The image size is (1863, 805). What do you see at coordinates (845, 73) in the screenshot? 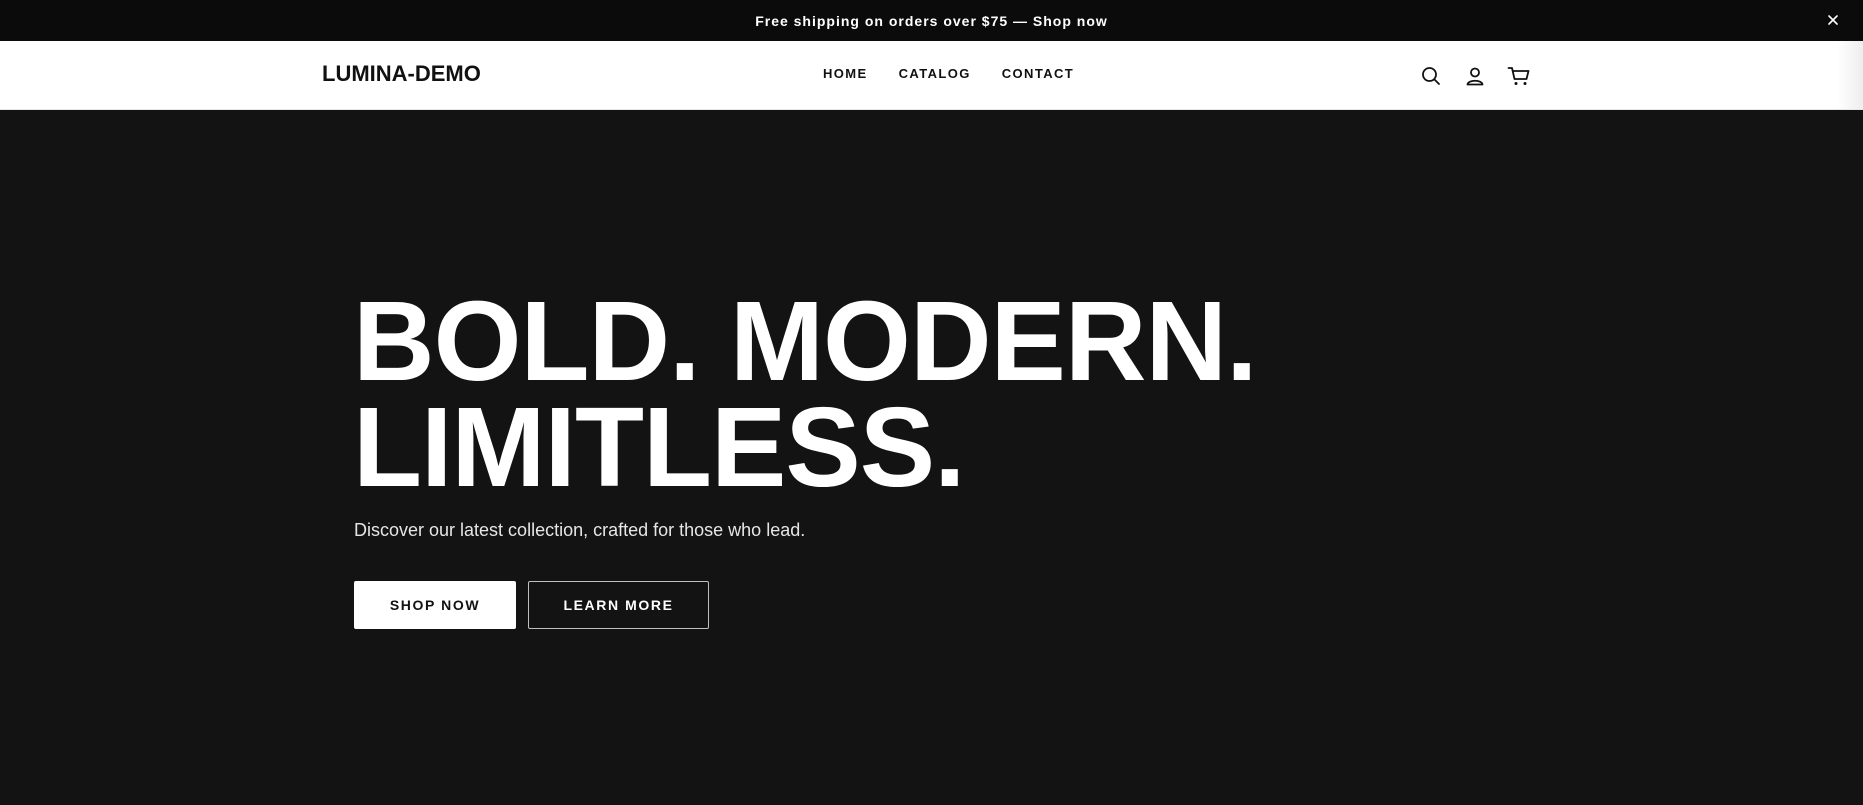
I see `nav-item-home: HOME` at bounding box center [845, 73].